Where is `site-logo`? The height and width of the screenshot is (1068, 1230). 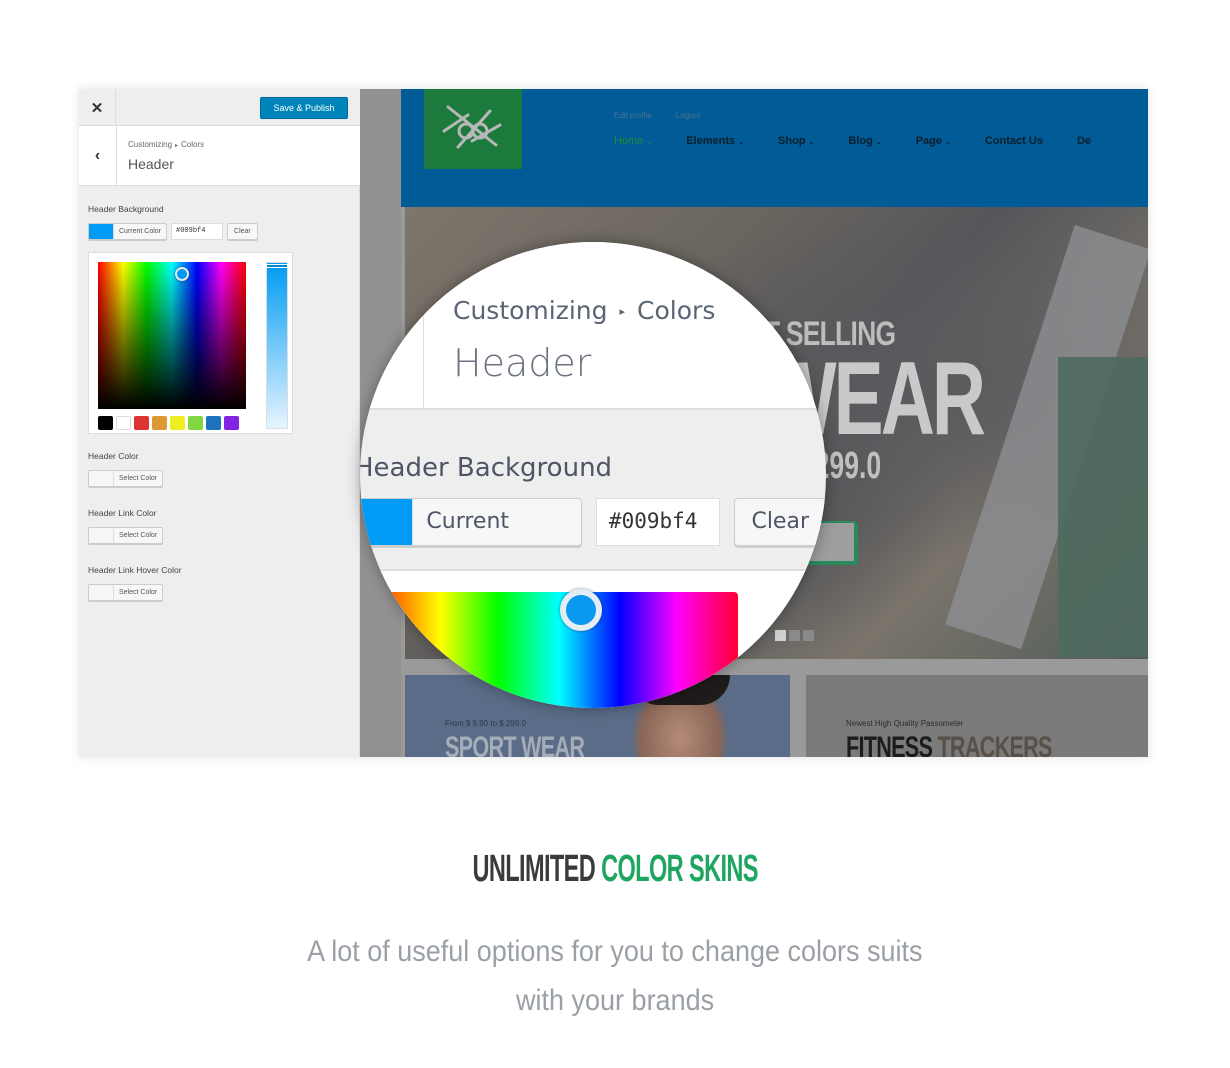 site-logo is located at coordinates (473, 129).